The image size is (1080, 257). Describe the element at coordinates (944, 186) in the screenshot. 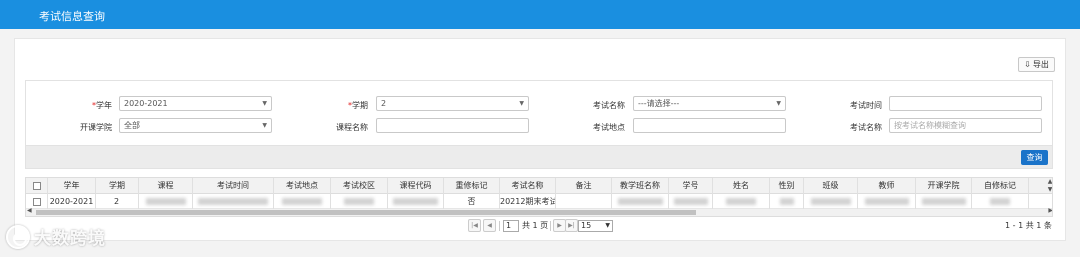

I see `col-header: 开课学院` at that location.